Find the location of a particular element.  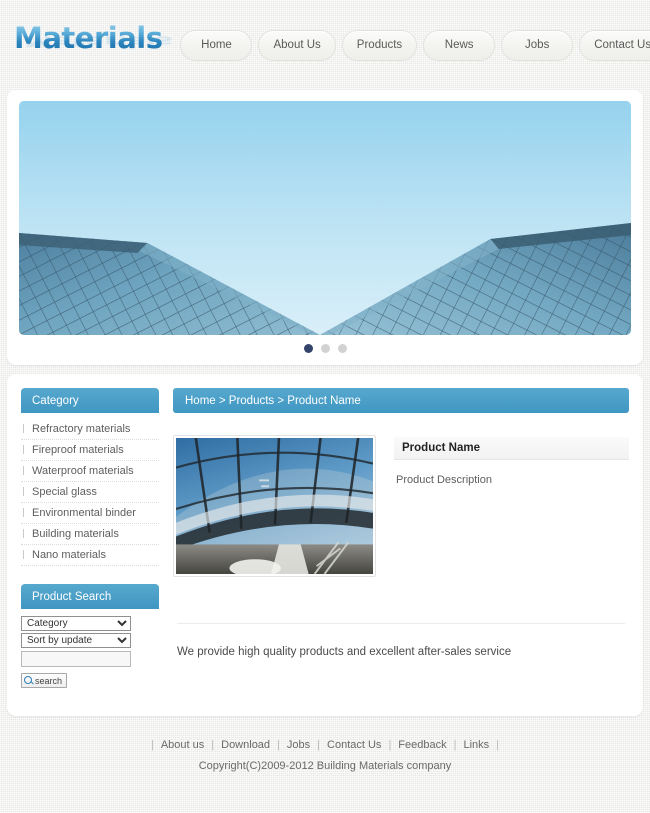

nav-item-about-us: About Us is located at coordinates (297, 45).